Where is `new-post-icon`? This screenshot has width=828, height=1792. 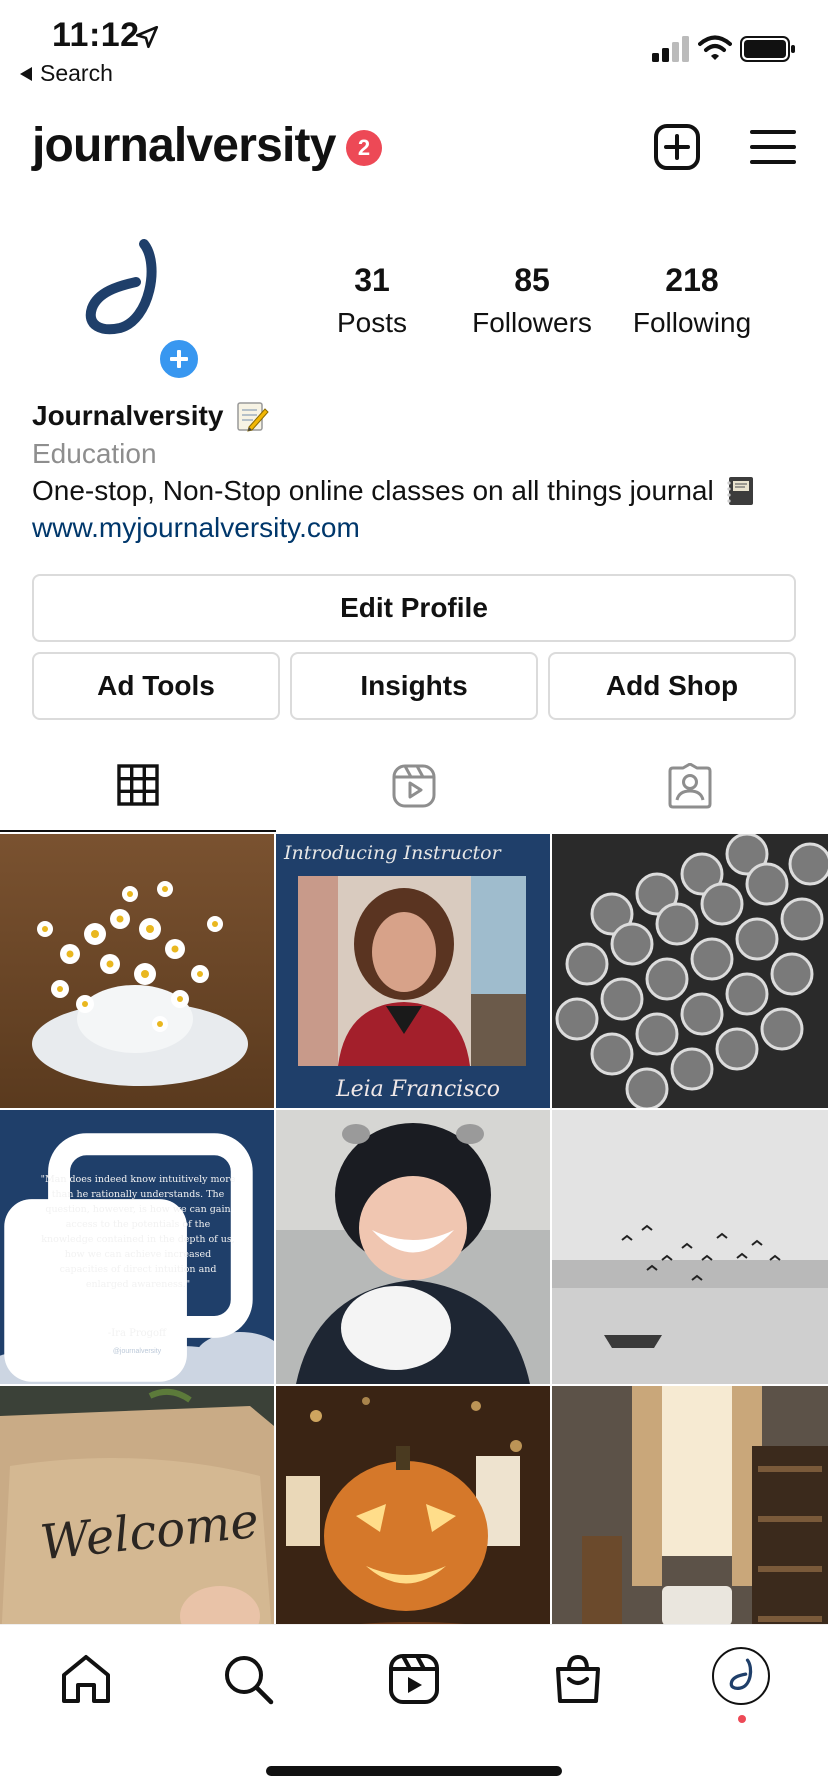
new-post-icon is located at coordinates (677, 147).